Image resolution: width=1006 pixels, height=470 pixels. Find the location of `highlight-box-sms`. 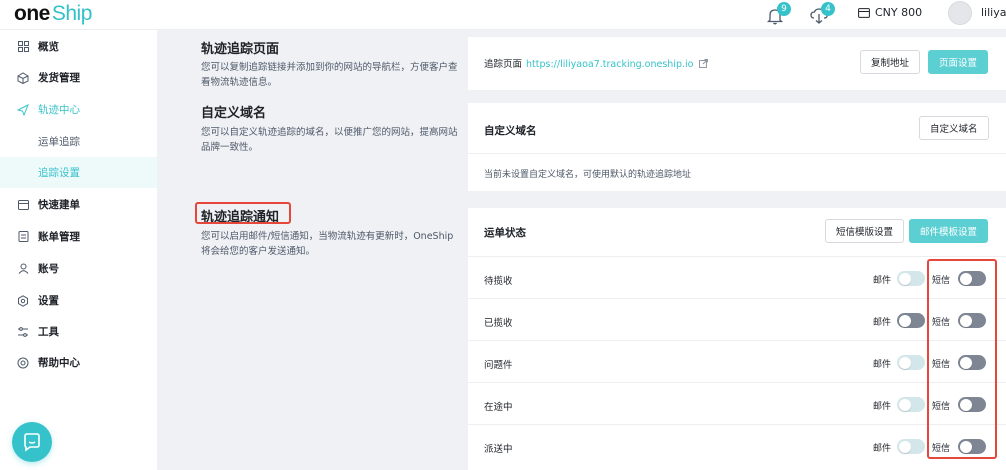

highlight-box-sms is located at coordinates (962, 359).